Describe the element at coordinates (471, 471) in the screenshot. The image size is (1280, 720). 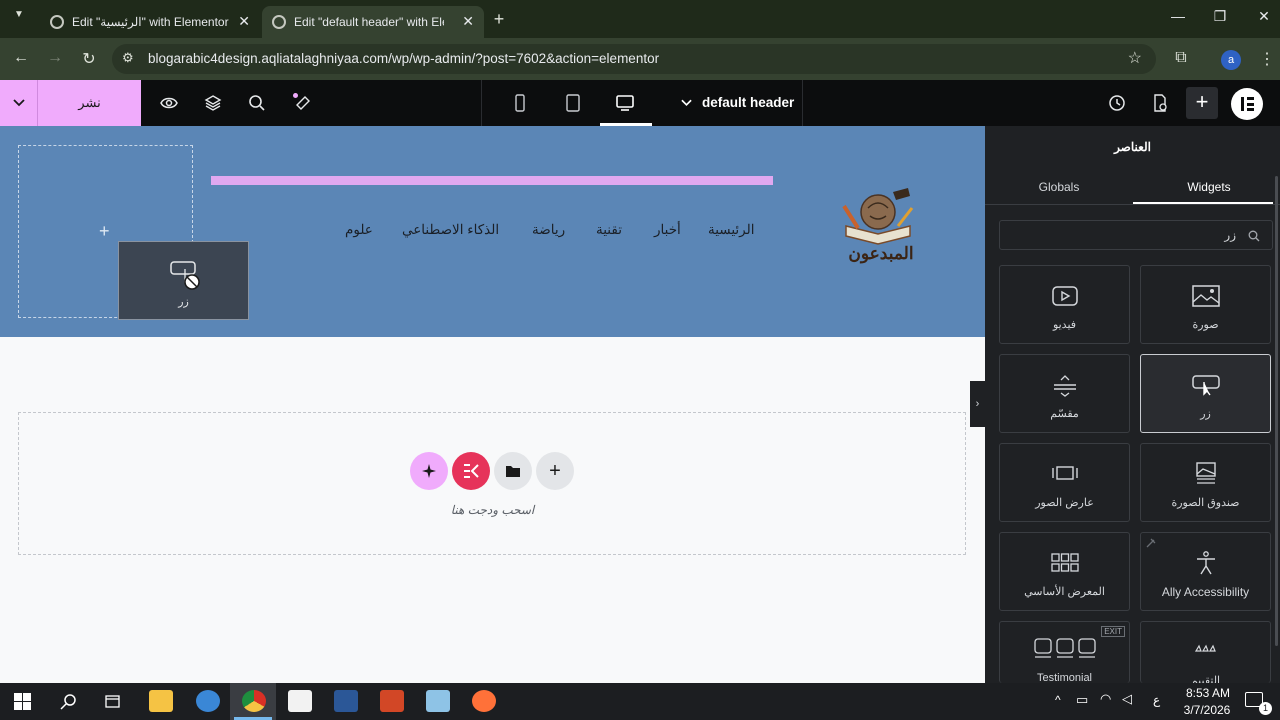
I see `elementor-kit-button` at that location.